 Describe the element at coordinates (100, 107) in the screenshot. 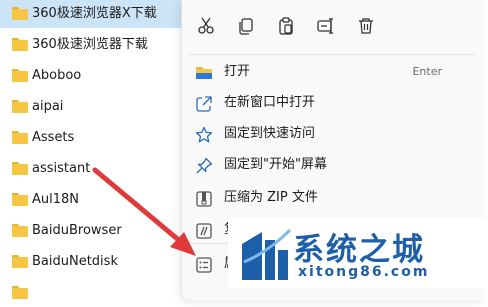

I see `file-item: aipai` at that location.